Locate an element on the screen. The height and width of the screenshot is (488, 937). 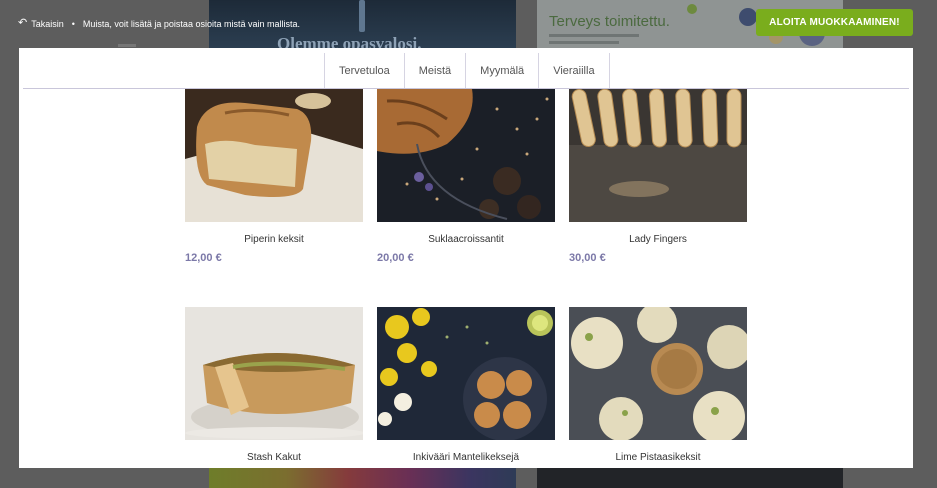
site-navigation: Tervetuloa Meistä Myymälä Vieraiilla is located at coordinates (466, 68).